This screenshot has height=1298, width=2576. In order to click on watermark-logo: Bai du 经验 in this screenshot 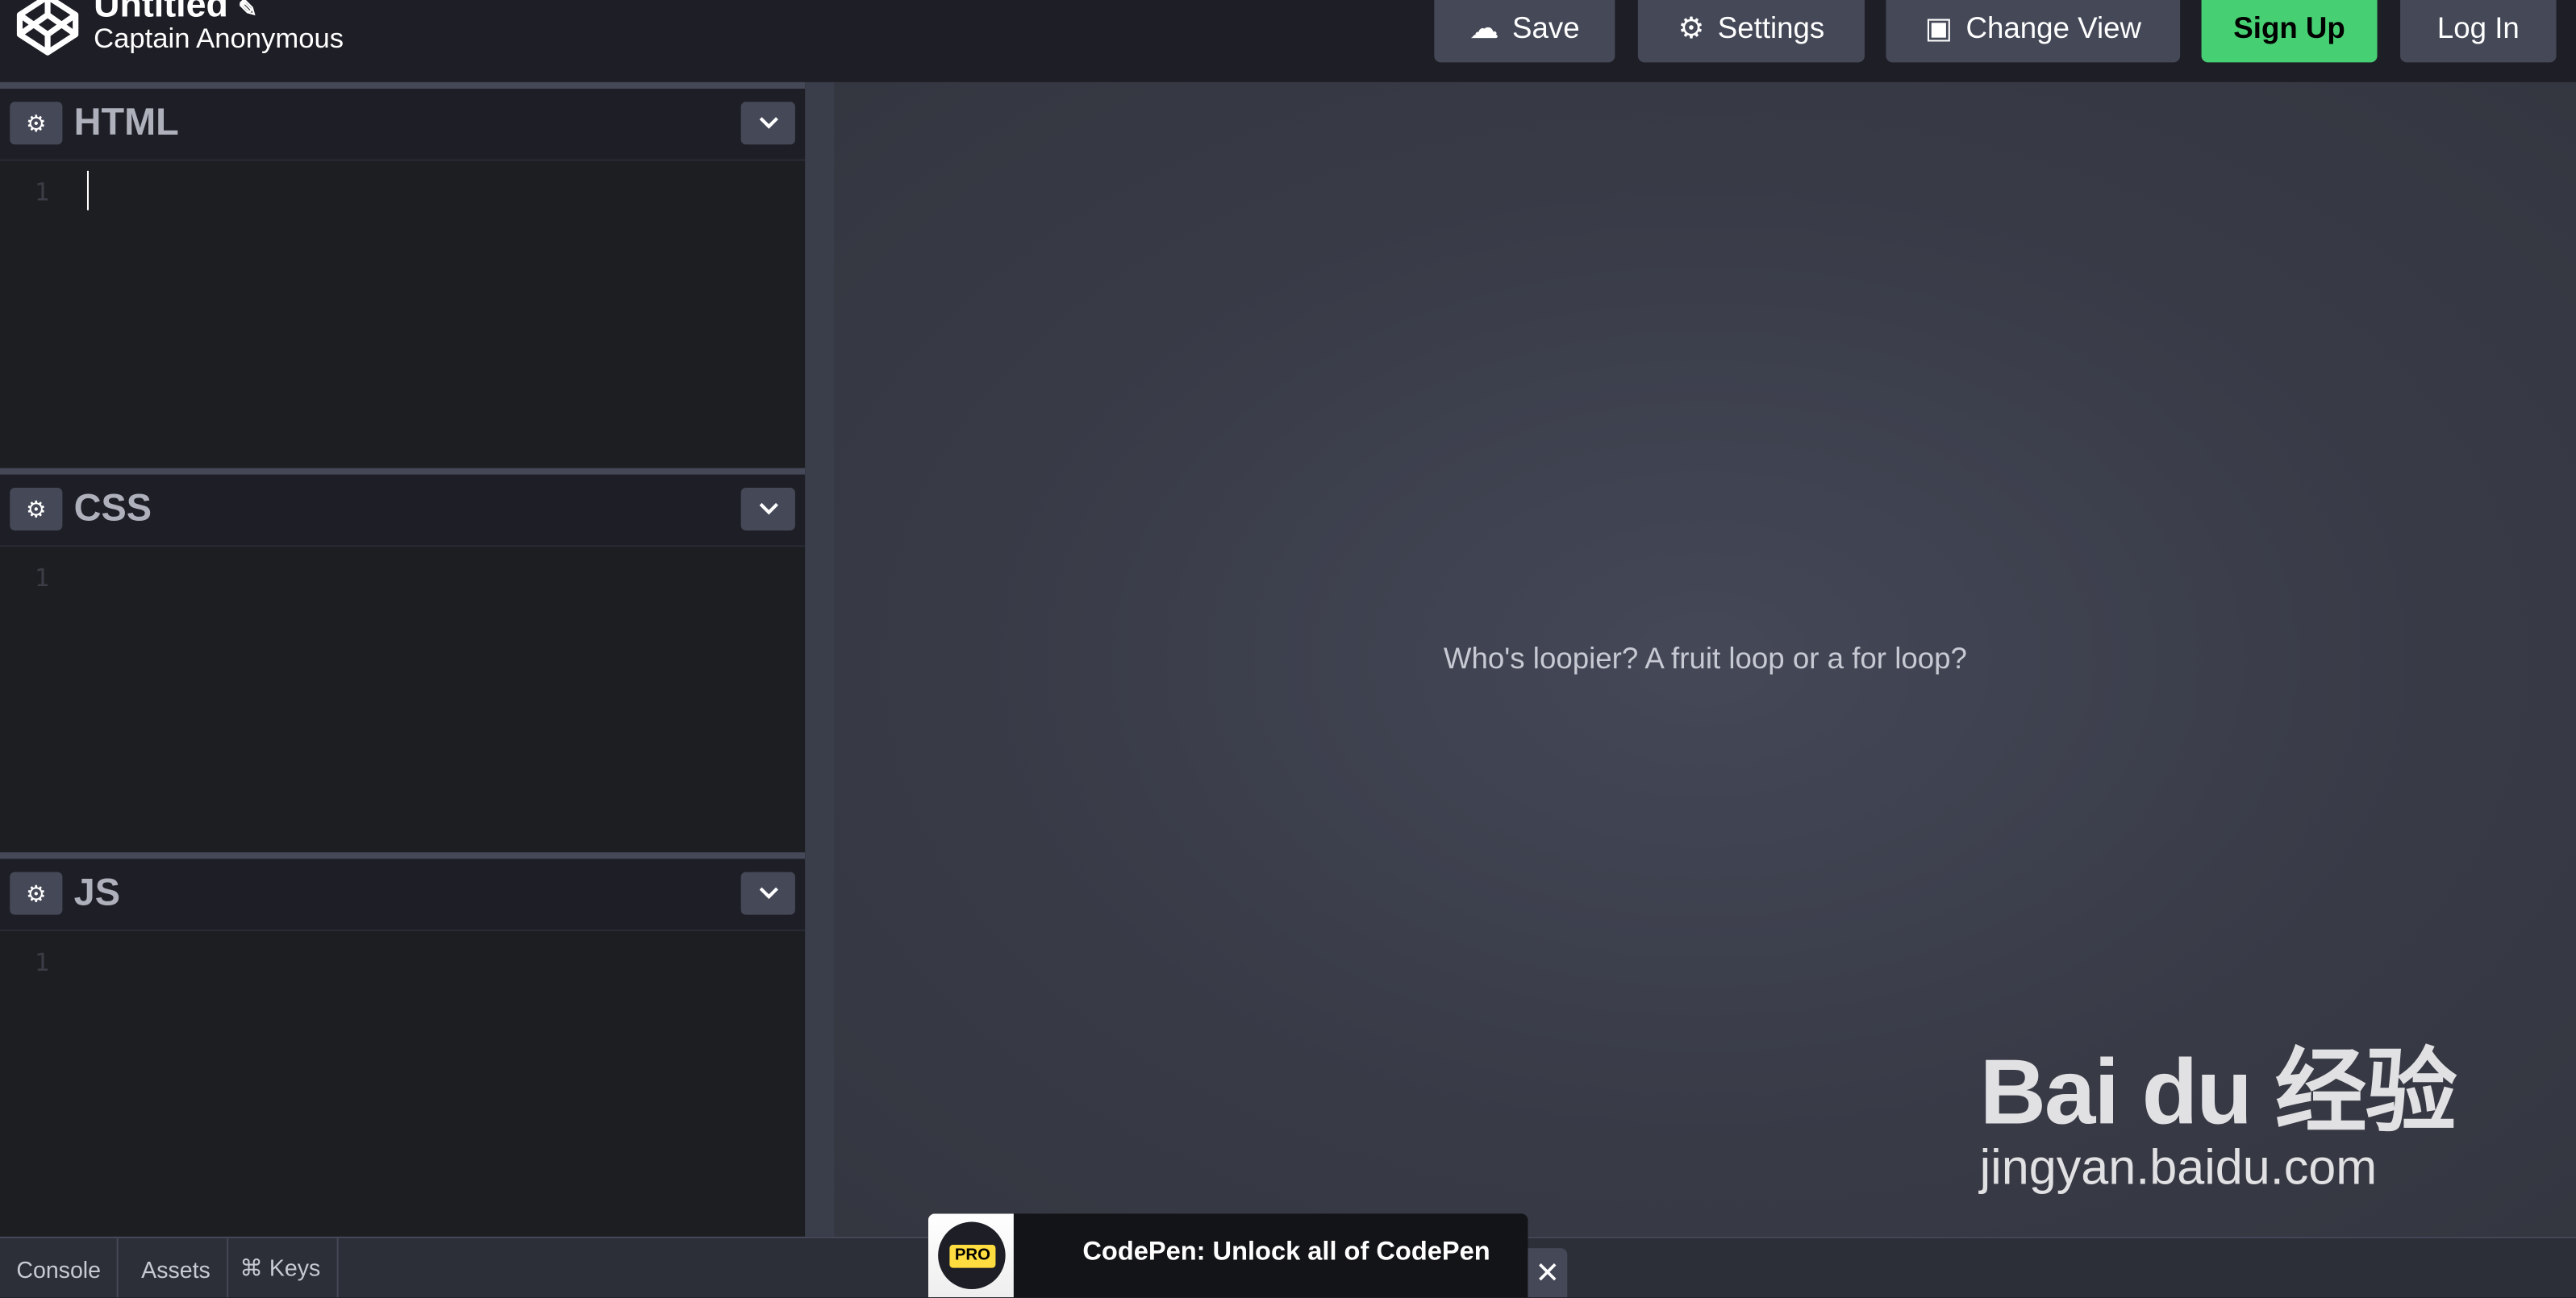, I will do `click(2218, 1091)`.